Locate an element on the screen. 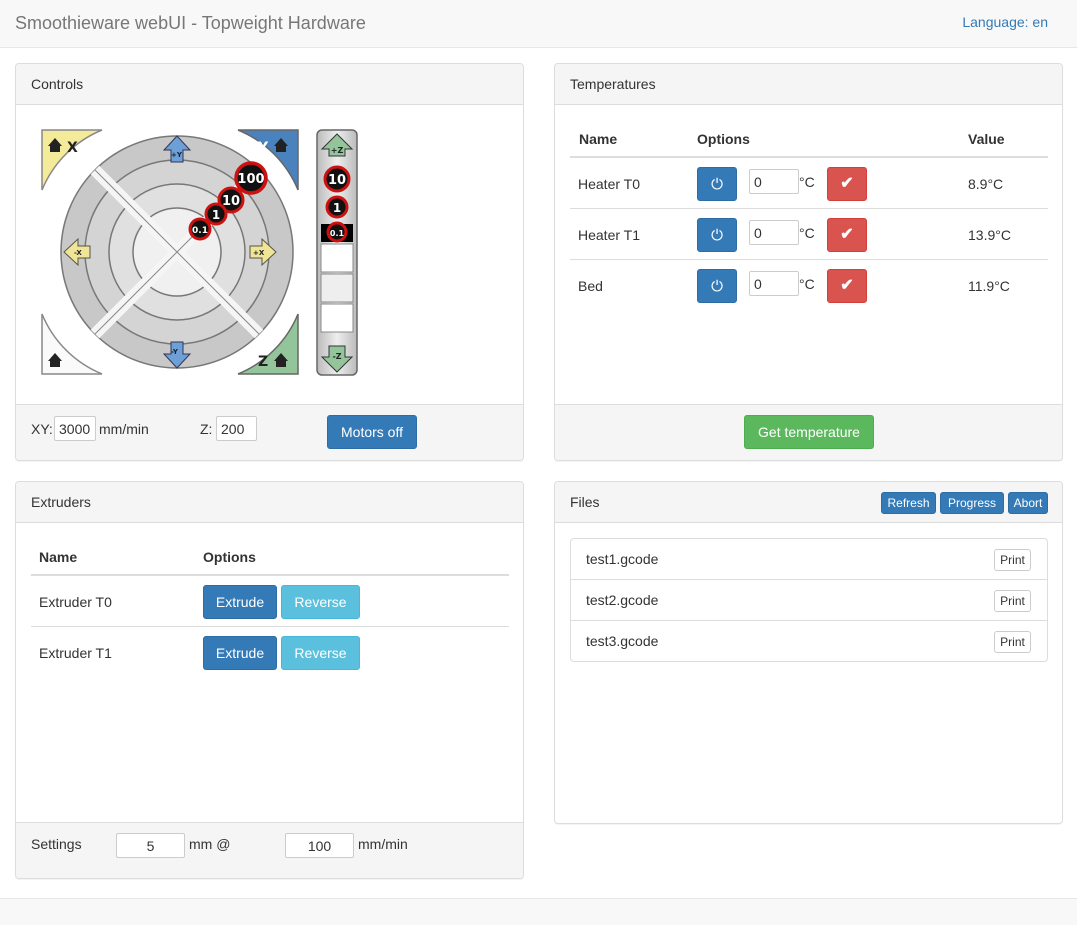  home-x-label: X is located at coordinates (72, 148).